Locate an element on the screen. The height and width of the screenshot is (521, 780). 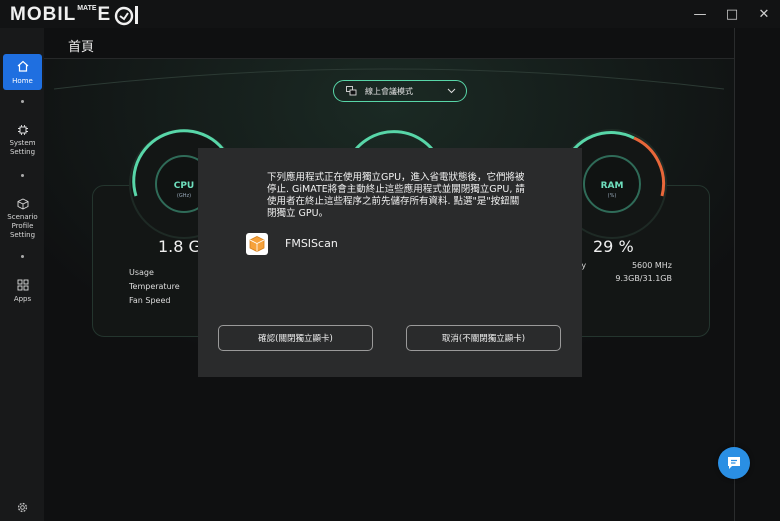
title-bar: MOBIL MATE E — □ ✕ is located at coordinates (390, 14).